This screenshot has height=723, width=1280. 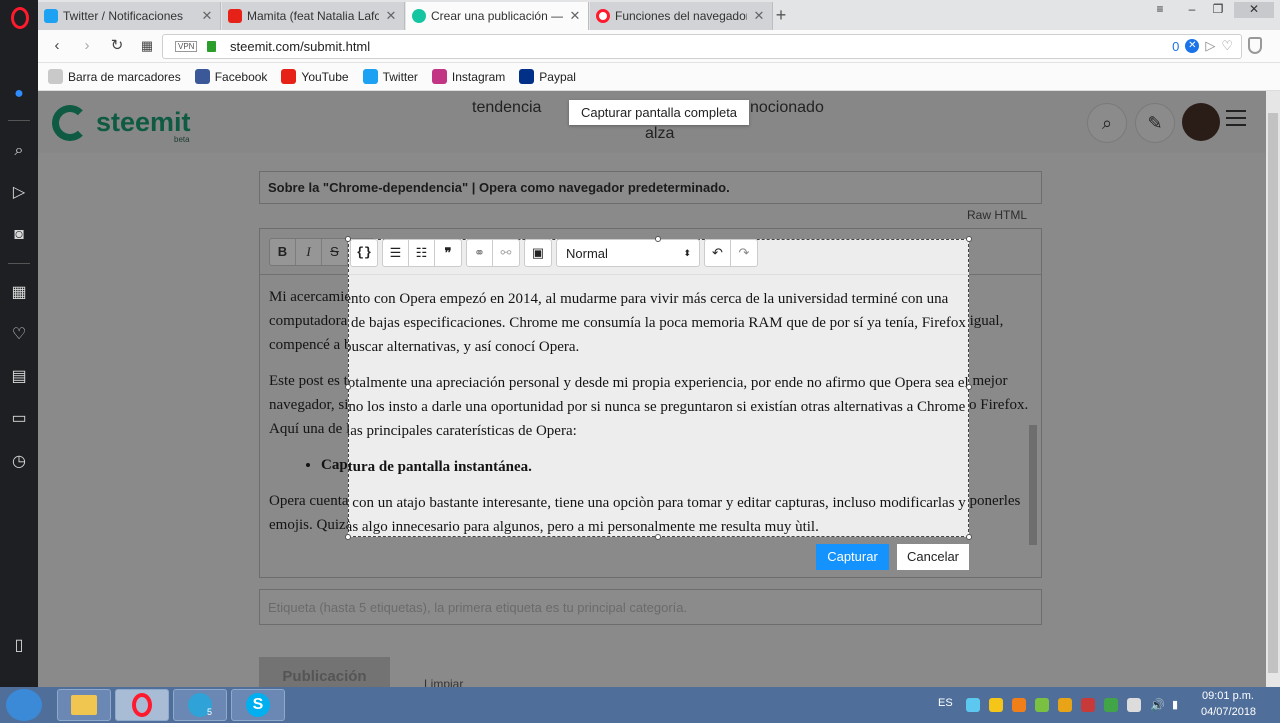 What do you see at coordinates (19, 646) in the screenshot?
I see `sidebar-toggle-icon: ▯` at bounding box center [19, 646].